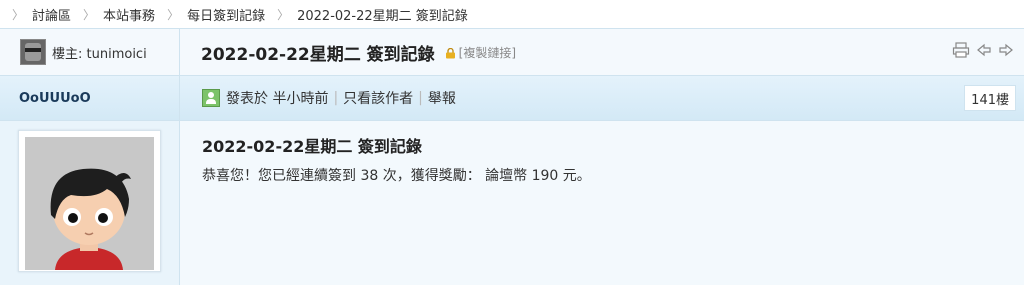 This screenshot has width=1024, height=285. I want to click on author-label: 樓主: tunimoici, so click(99, 52).